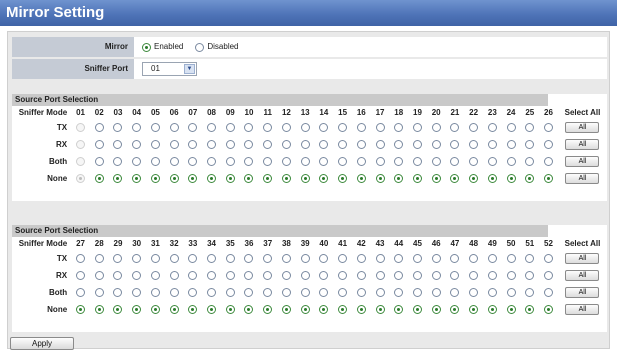 This screenshot has height=355, width=617. Describe the element at coordinates (193, 178) in the screenshot. I see `port-07-none-radio` at that location.